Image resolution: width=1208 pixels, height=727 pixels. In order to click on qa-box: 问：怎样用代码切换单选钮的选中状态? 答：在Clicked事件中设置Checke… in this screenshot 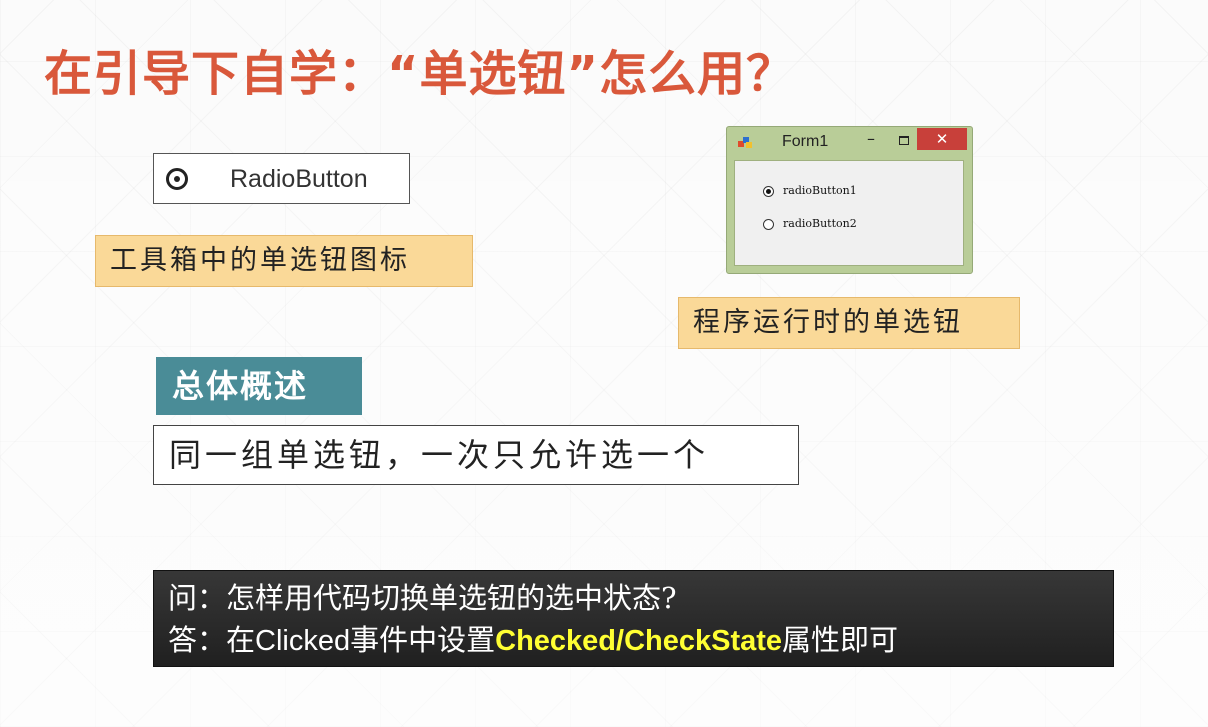, I will do `click(633, 618)`.